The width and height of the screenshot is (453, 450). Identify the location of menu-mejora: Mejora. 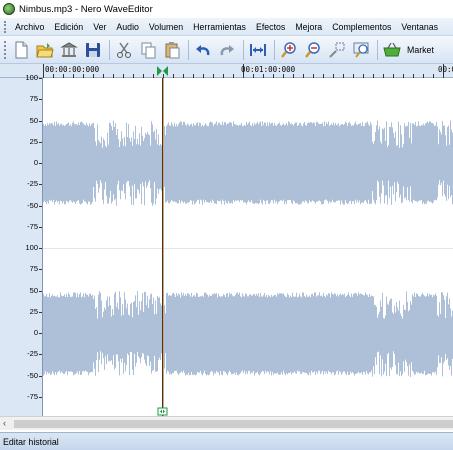
(308, 27).